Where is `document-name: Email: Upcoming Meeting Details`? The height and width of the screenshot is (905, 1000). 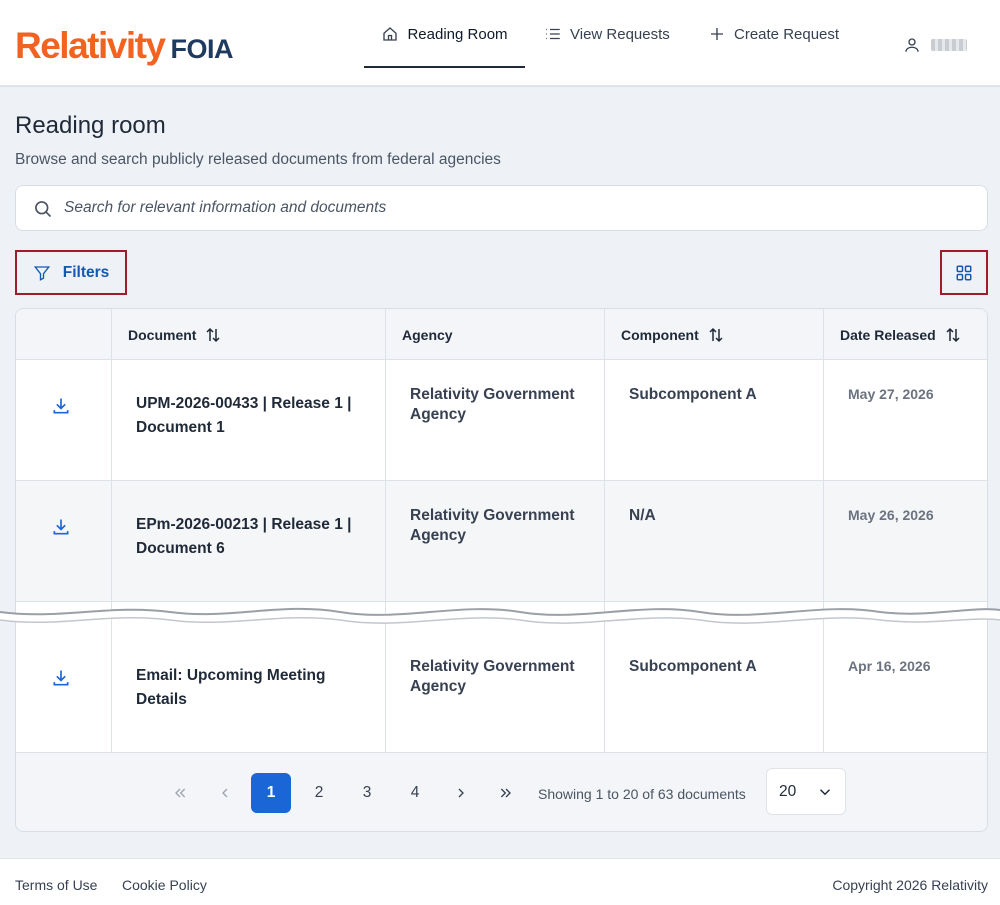
document-name: Email: Upcoming Meeting Details is located at coordinates (256, 688).